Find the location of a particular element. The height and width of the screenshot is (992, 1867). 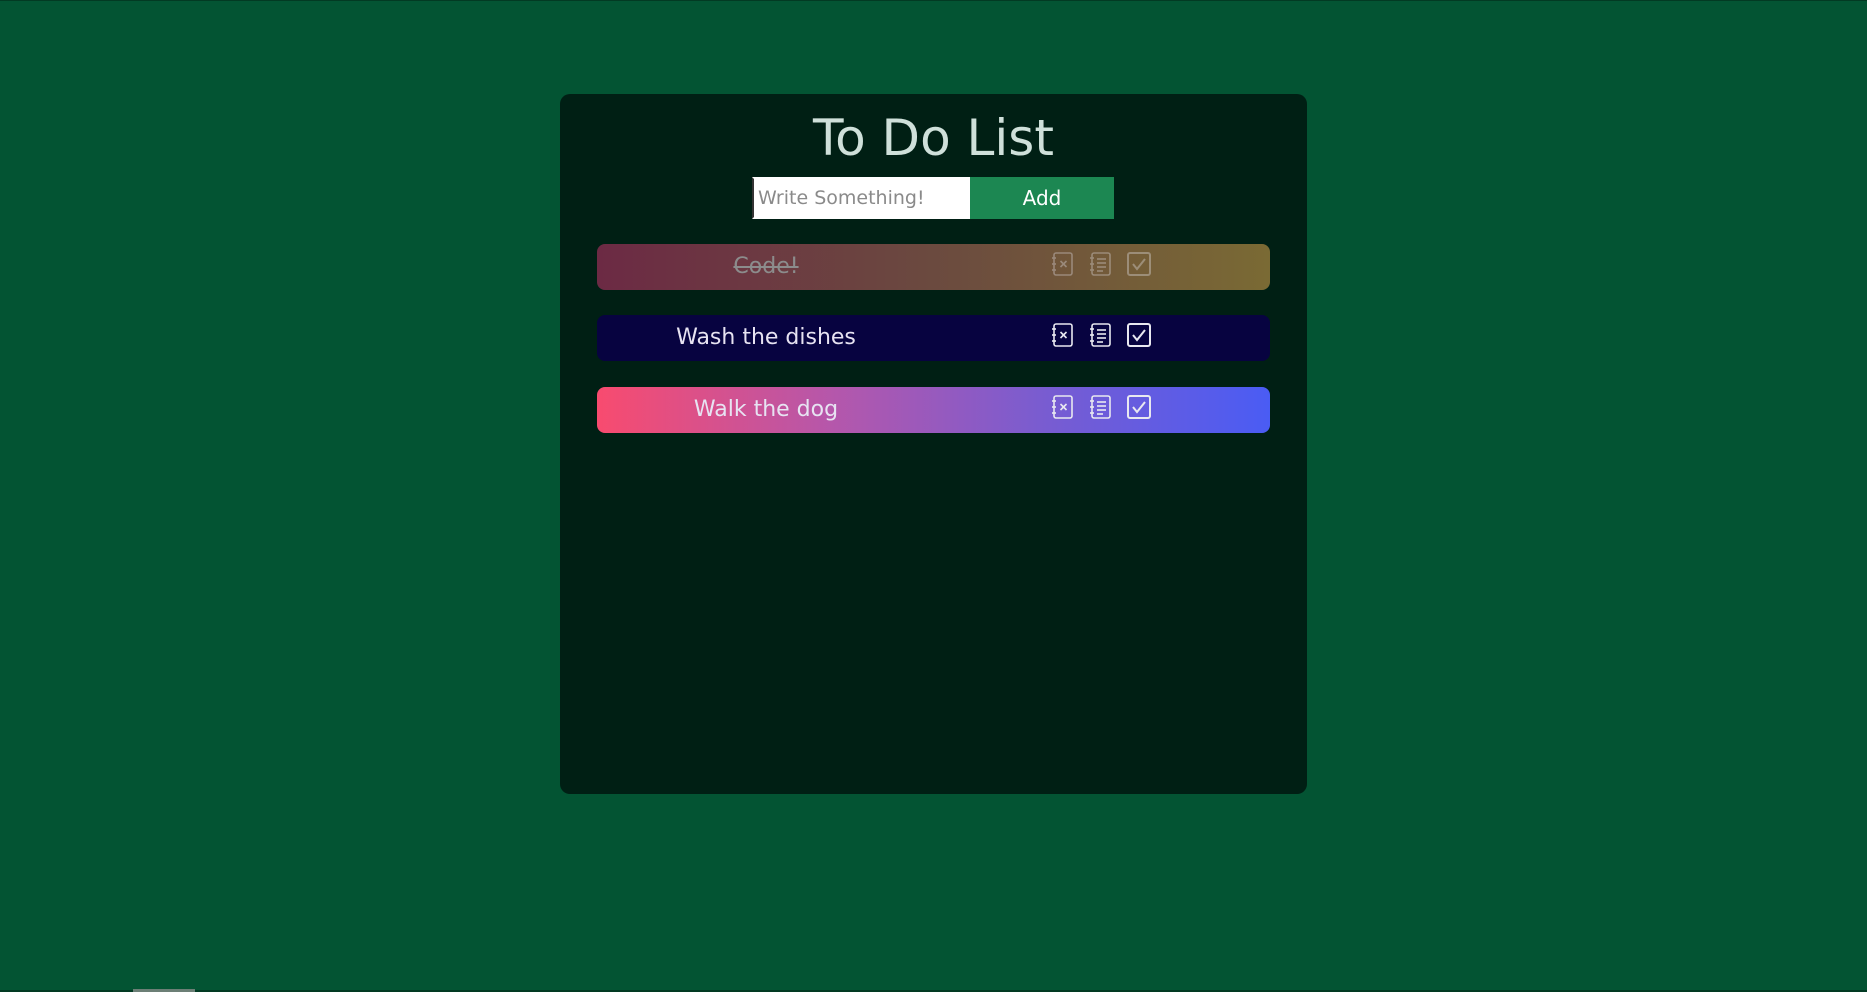

todo-item: Wash the dishes is located at coordinates (933, 338).